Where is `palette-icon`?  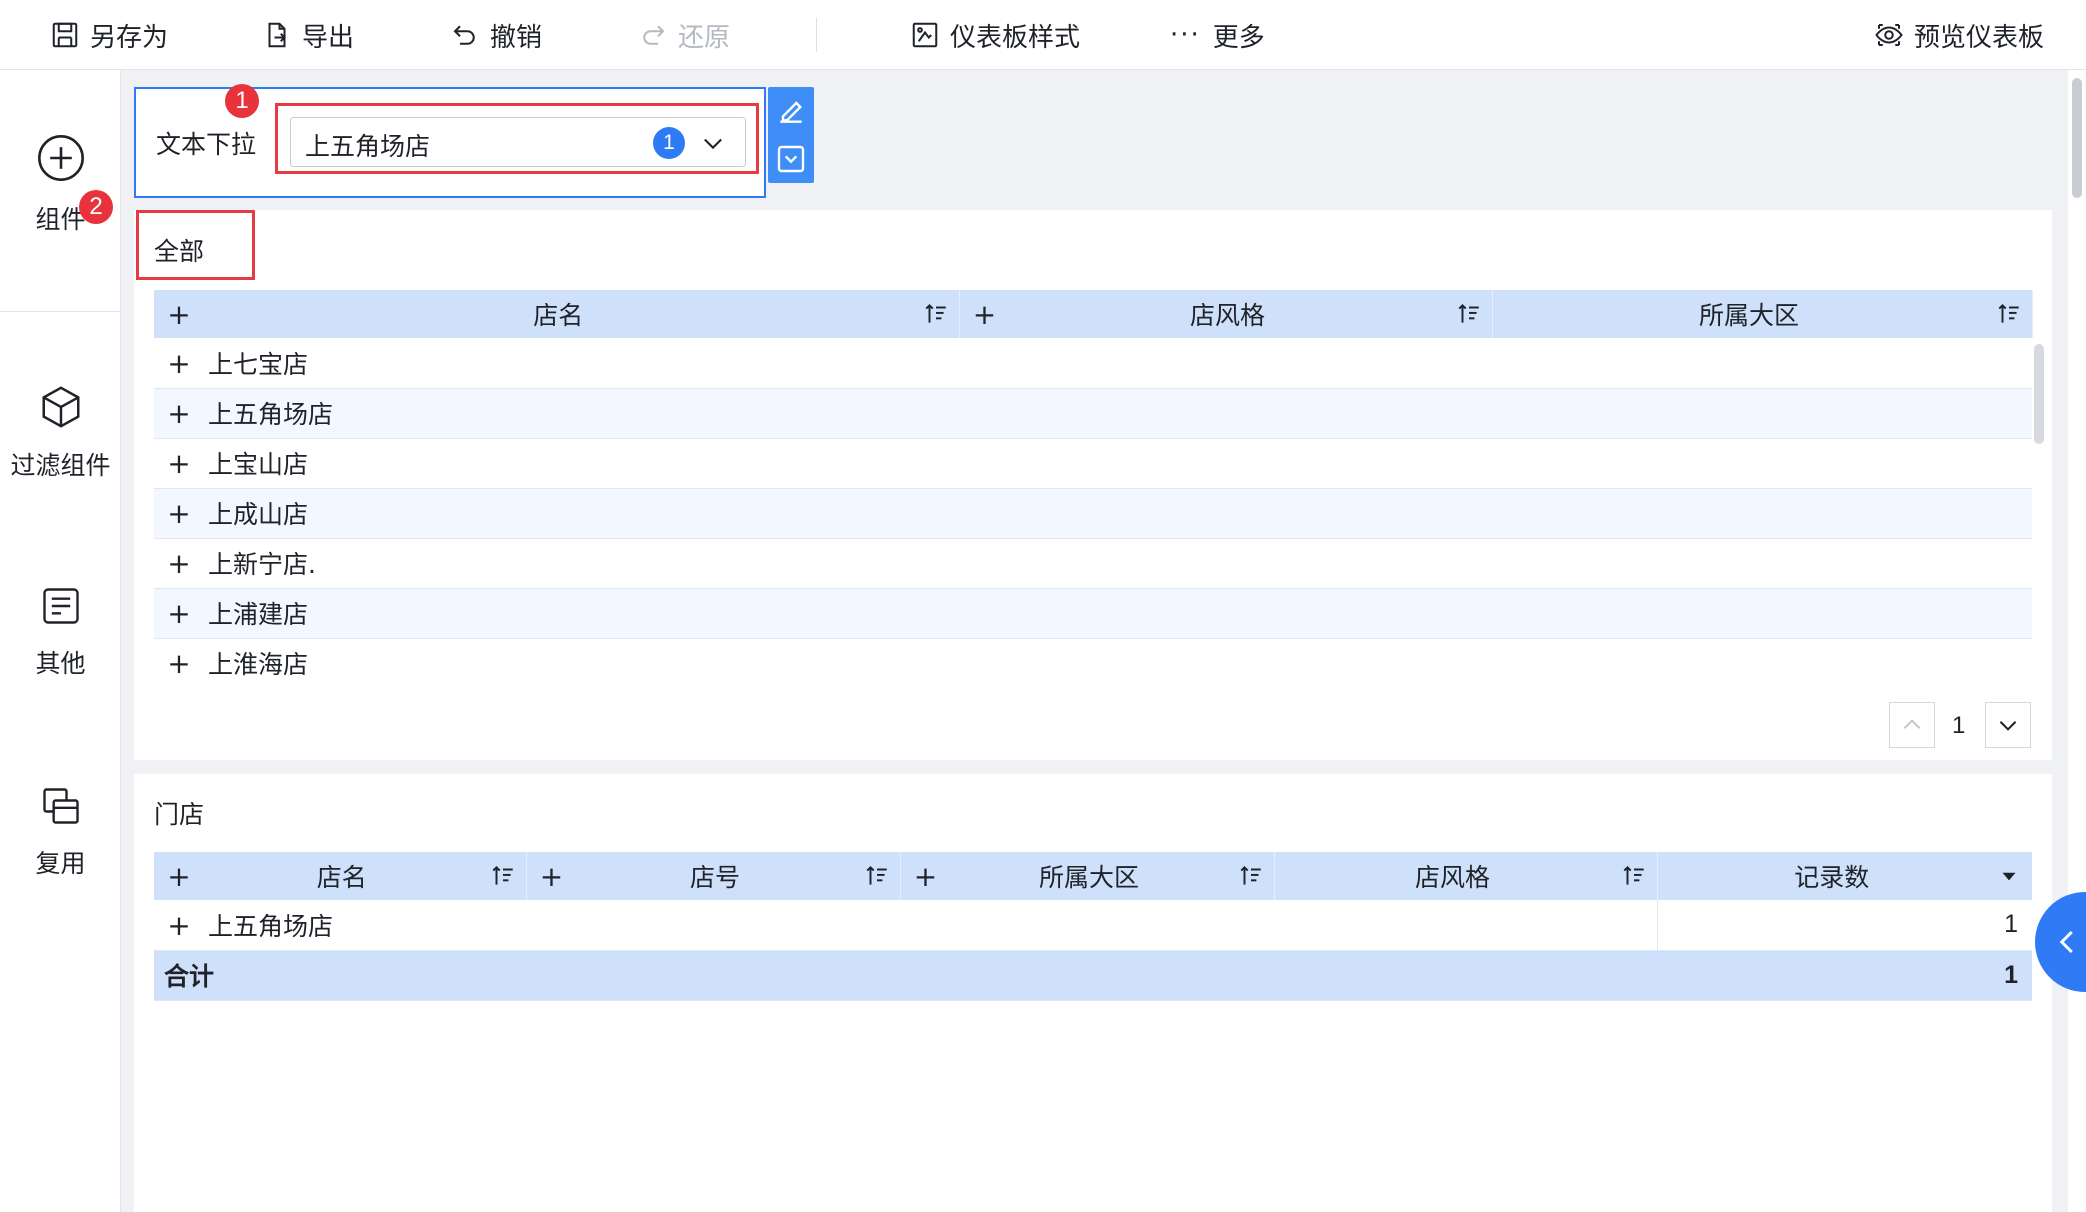
palette-icon is located at coordinates (925, 35).